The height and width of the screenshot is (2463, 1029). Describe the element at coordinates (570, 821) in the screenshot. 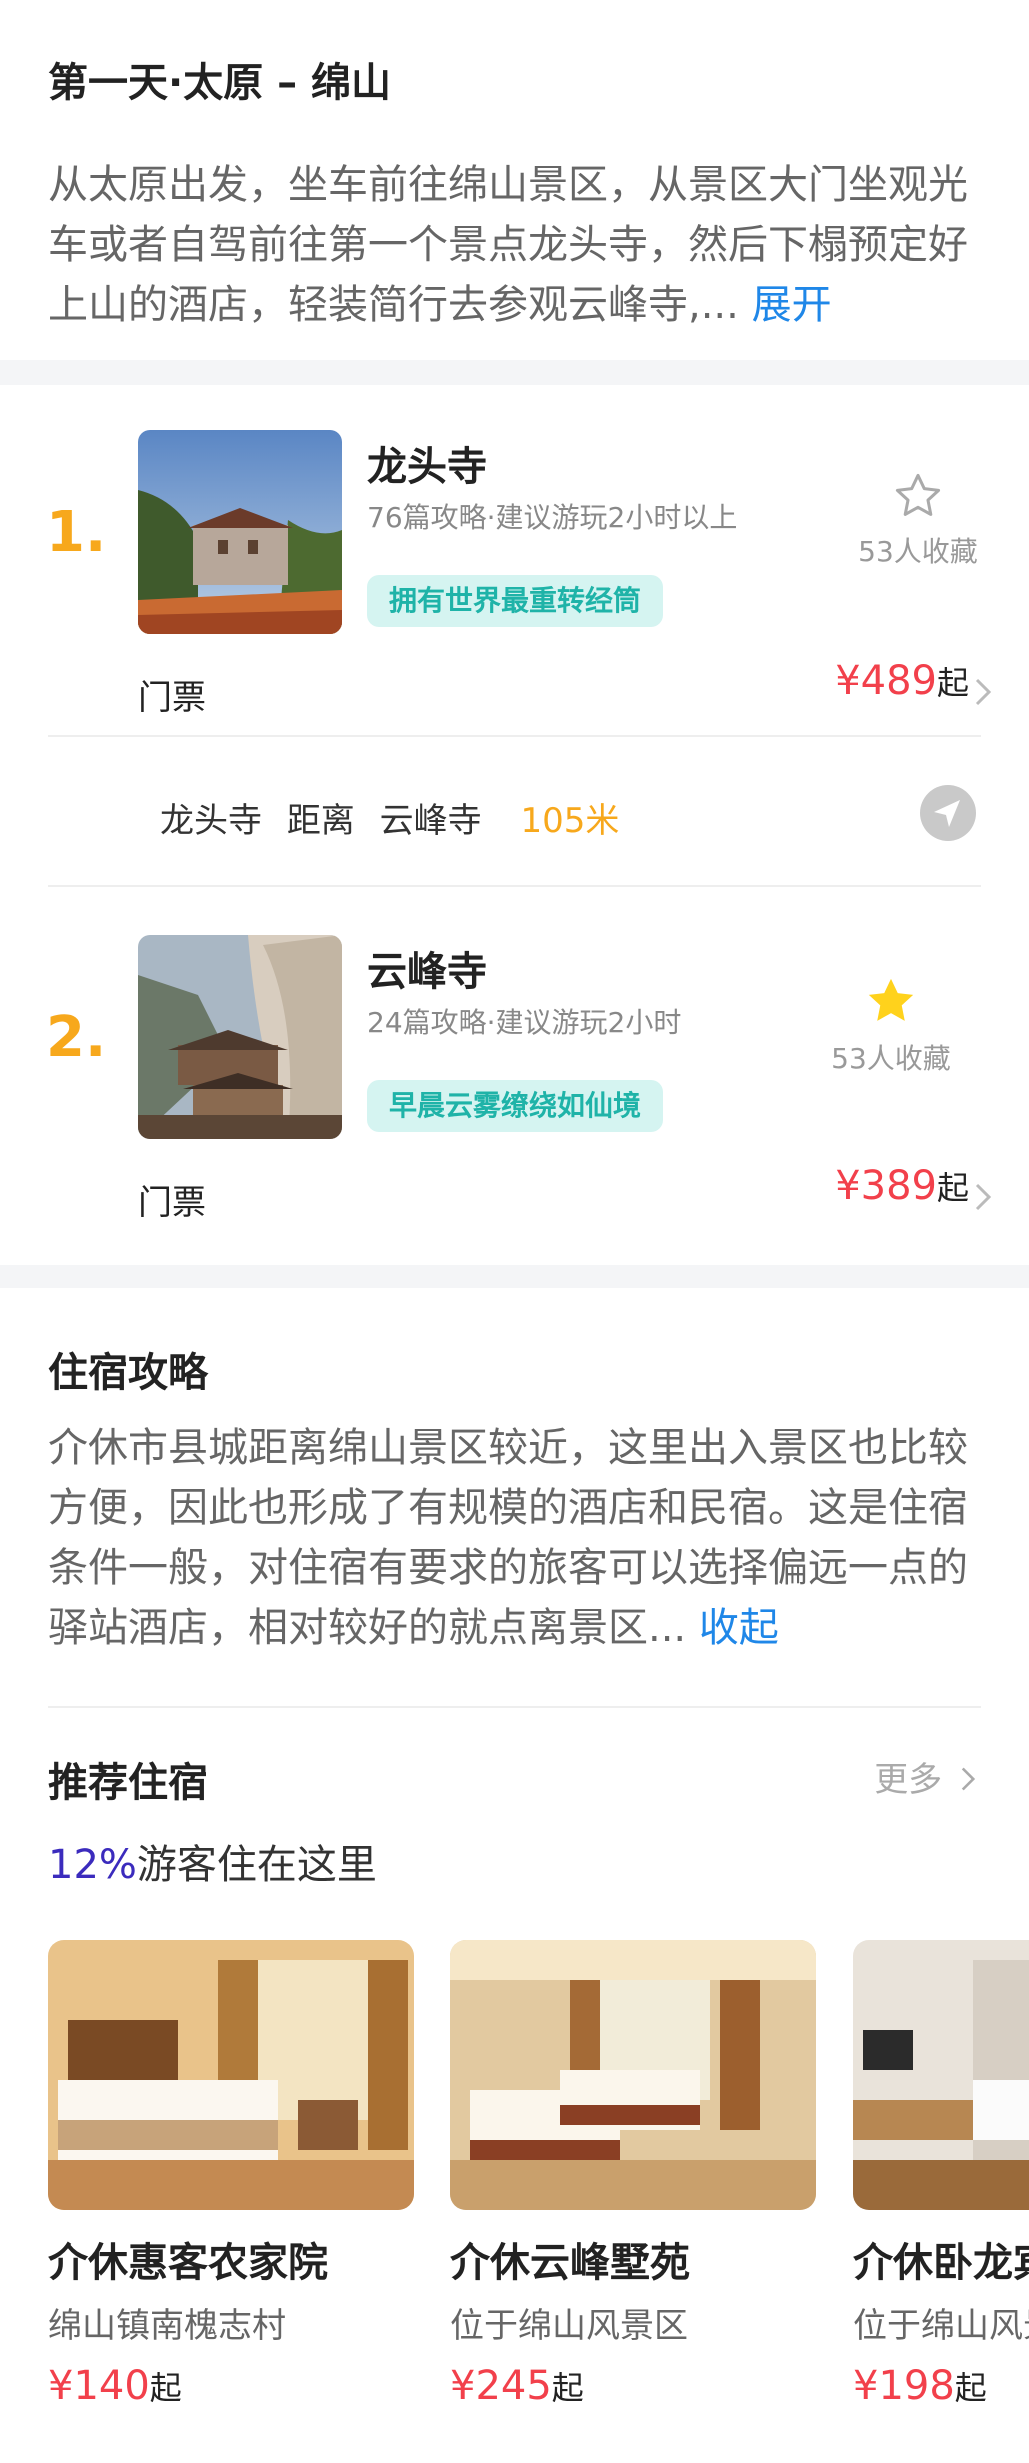

I see `distance-value: 105米` at that location.